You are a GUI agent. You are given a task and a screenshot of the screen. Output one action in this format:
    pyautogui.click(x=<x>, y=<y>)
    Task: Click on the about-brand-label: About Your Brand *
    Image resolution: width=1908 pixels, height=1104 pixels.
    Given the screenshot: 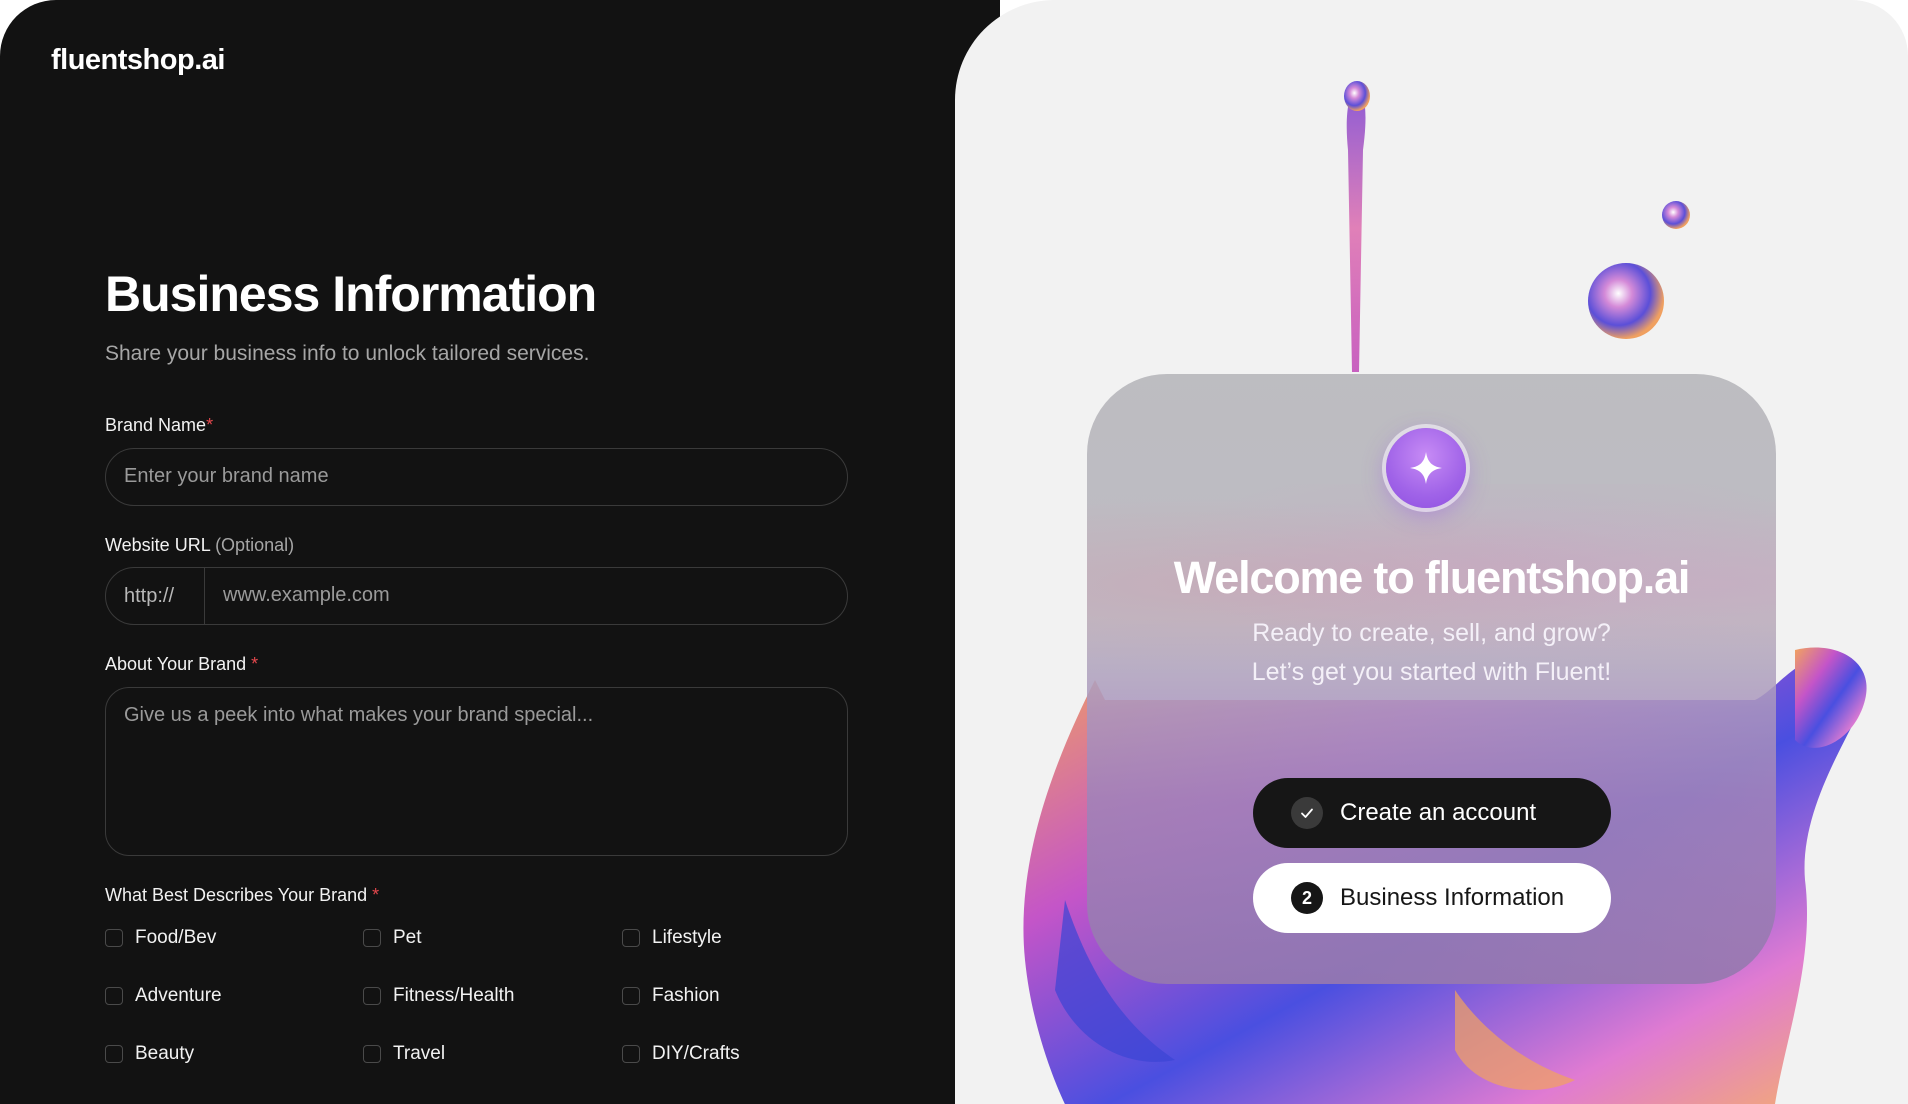 What is the action you would take?
    pyautogui.click(x=181, y=664)
    